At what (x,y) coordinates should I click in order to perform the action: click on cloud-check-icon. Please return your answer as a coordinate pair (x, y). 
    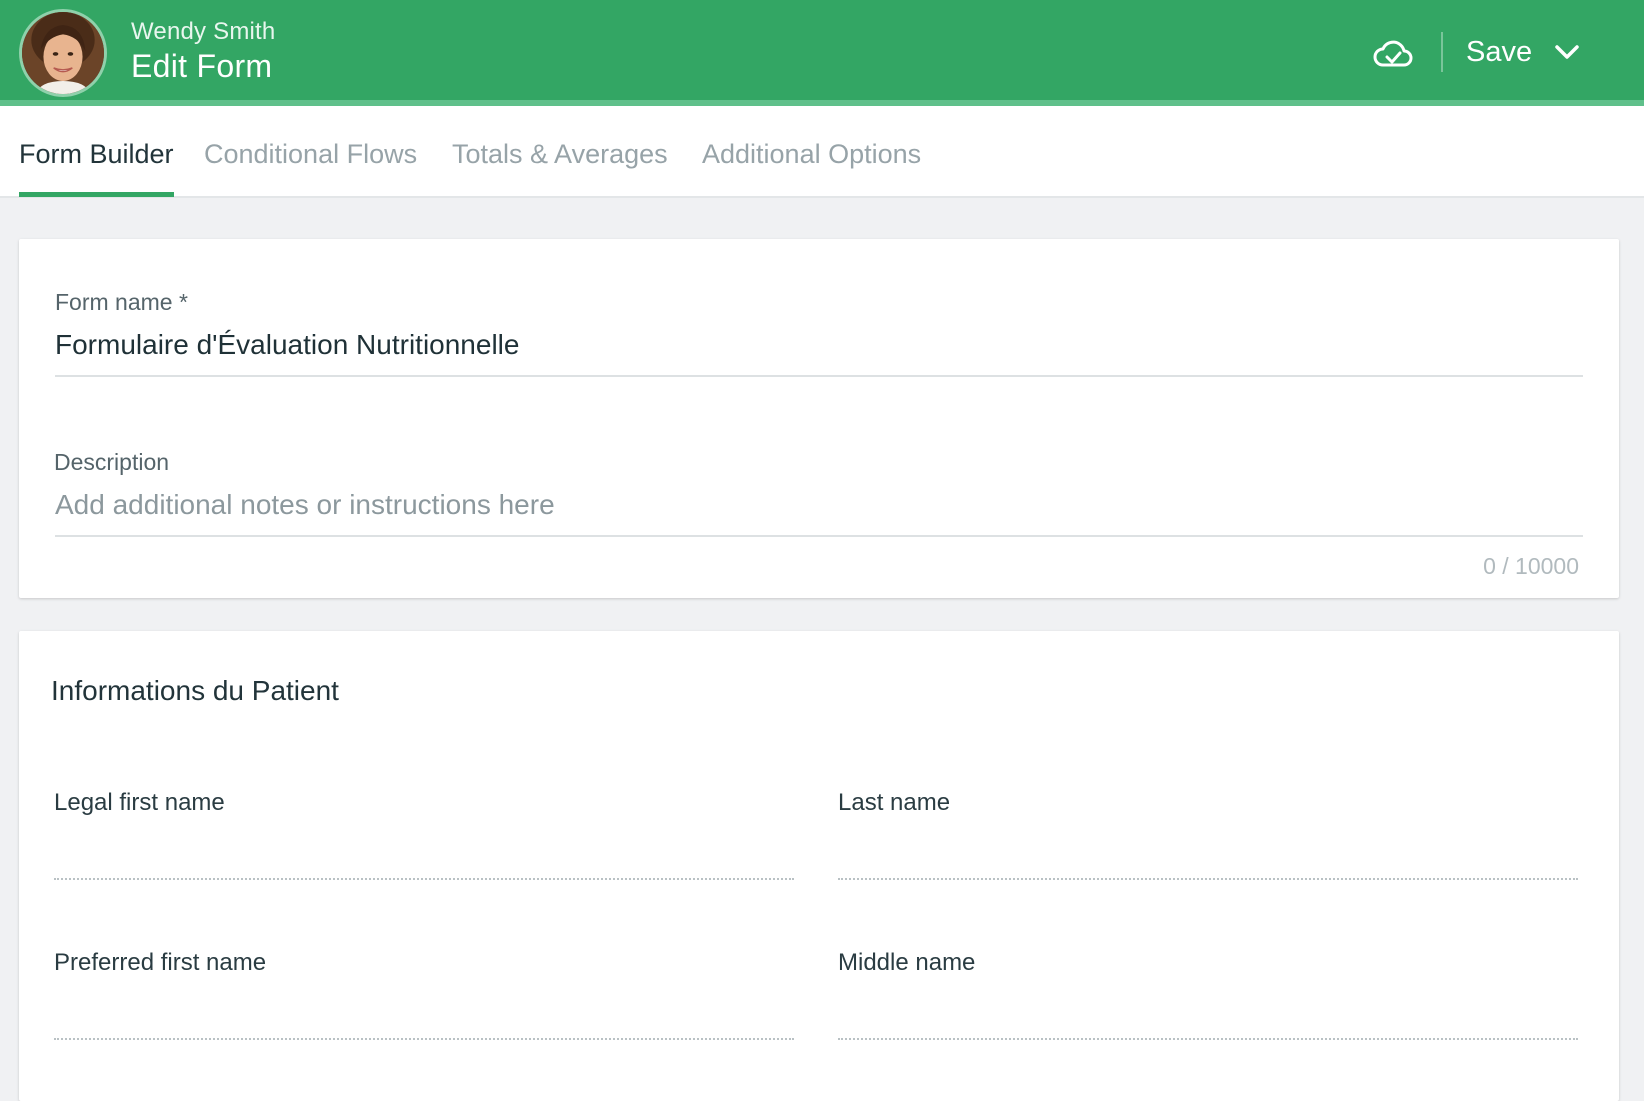
    Looking at the image, I should click on (1393, 53).